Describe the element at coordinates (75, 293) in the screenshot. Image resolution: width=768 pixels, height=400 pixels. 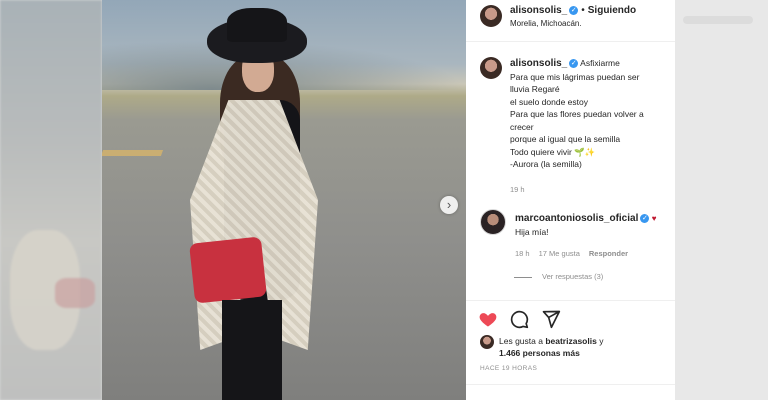
I see `background-blob` at that location.